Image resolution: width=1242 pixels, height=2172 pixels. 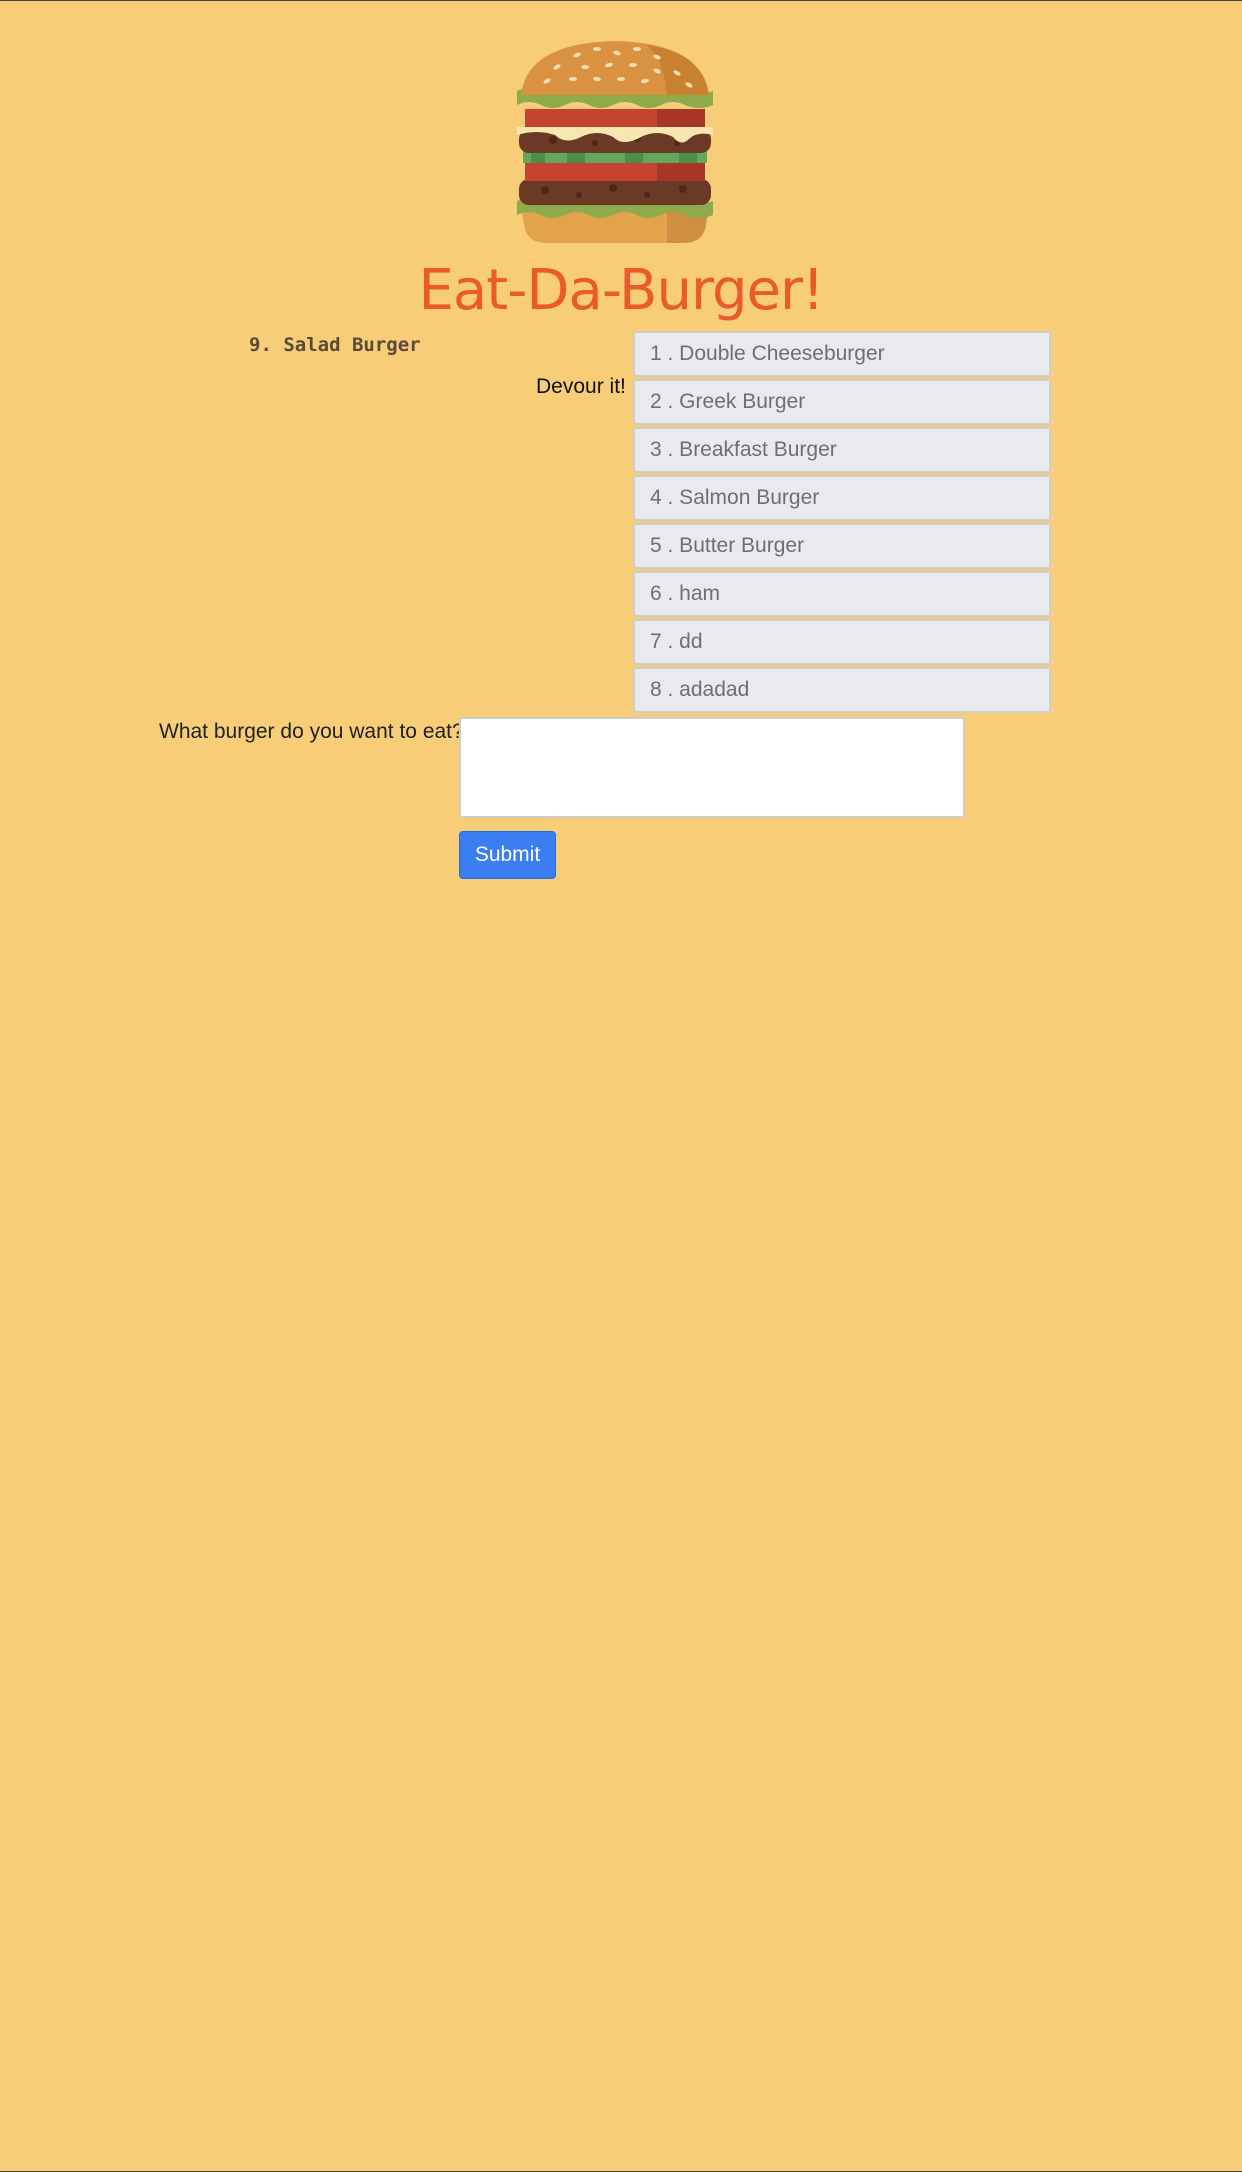 I want to click on burger-name-label: What burger do you want to eat?, so click(x=311, y=731).